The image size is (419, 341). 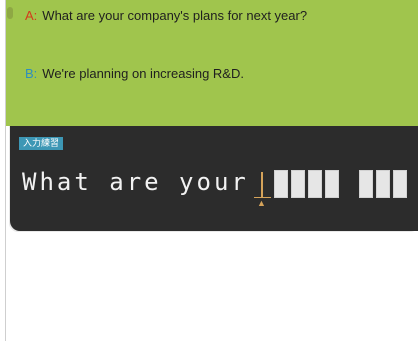 I want to click on cursor-marker-icon: ▲, so click(x=261, y=203).